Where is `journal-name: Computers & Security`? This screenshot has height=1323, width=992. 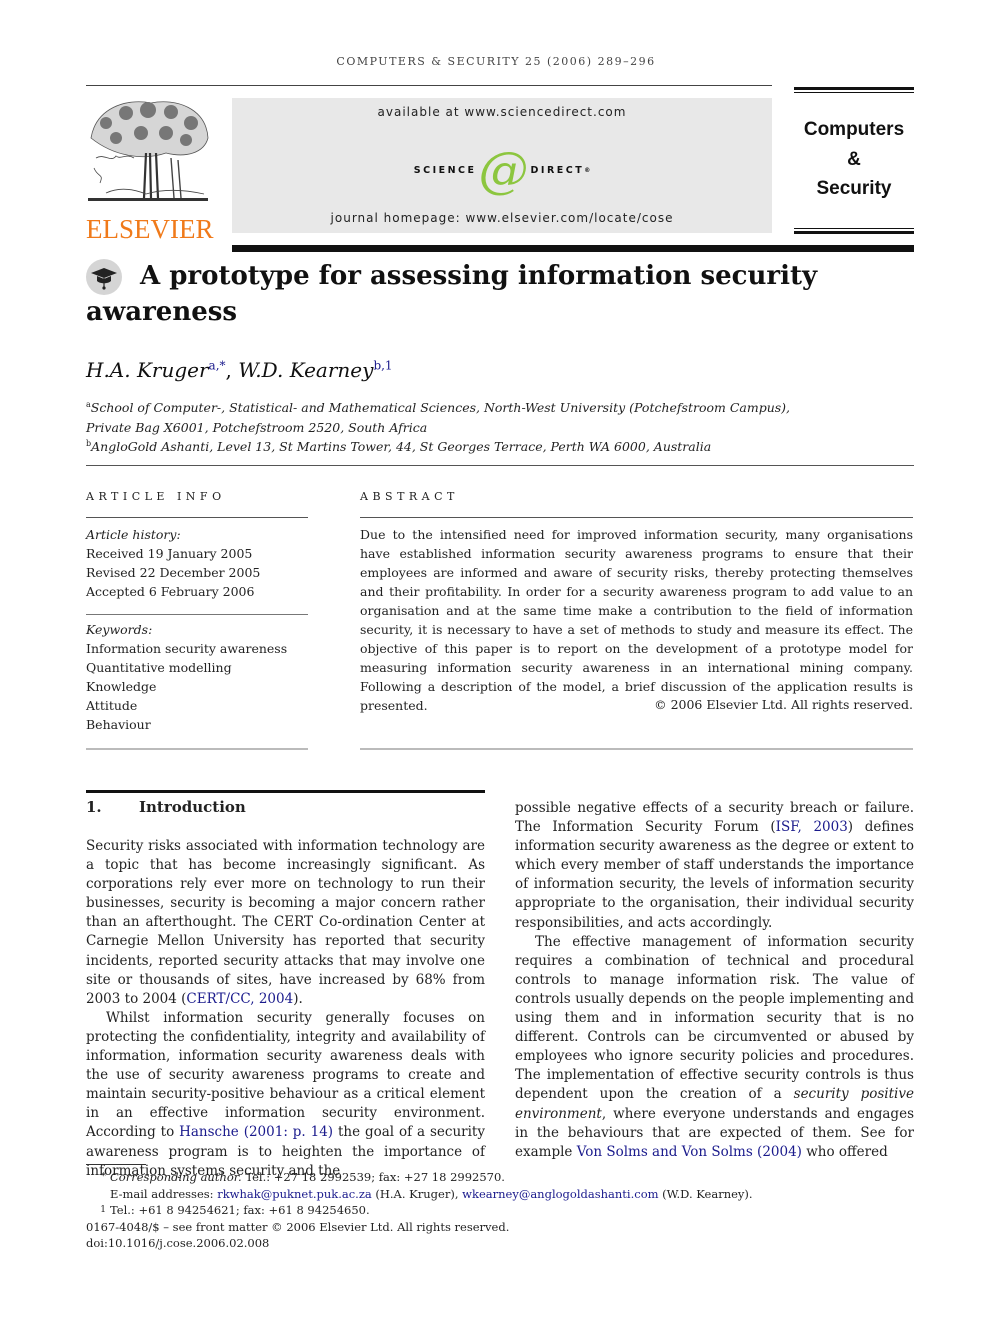 journal-name: Computers & Security is located at coordinates (854, 159).